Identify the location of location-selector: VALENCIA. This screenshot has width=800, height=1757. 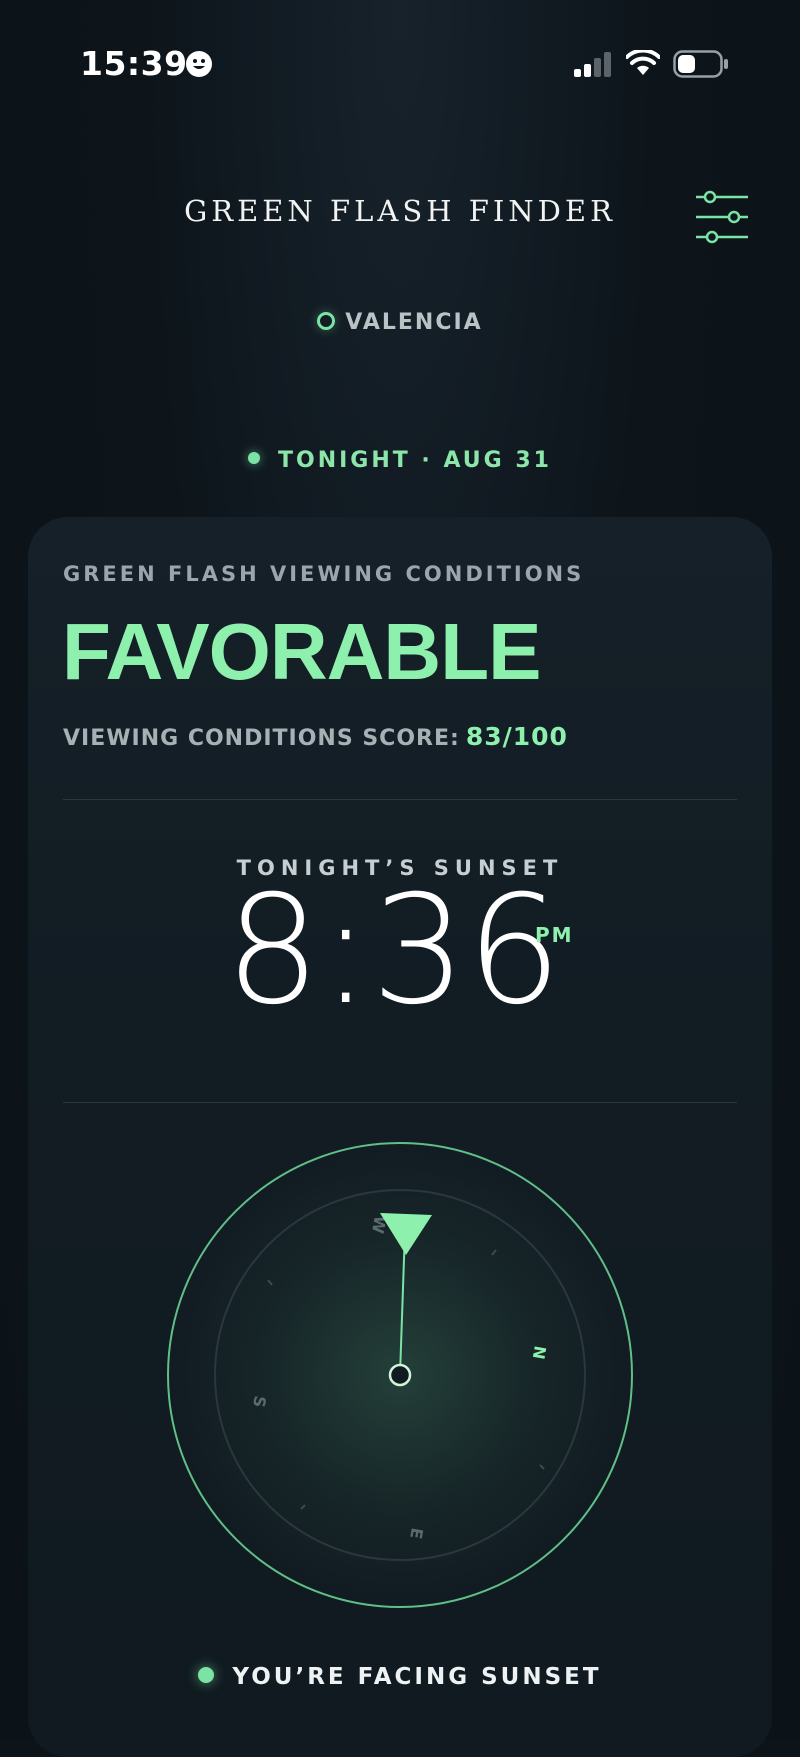
(400, 322).